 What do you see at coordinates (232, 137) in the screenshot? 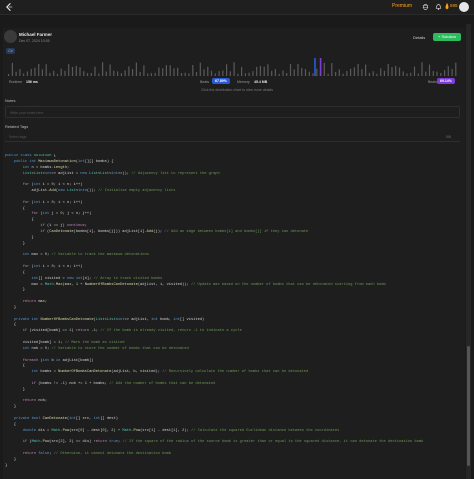
I see `tags-select: Select tags` at bounding box center [232, 137].